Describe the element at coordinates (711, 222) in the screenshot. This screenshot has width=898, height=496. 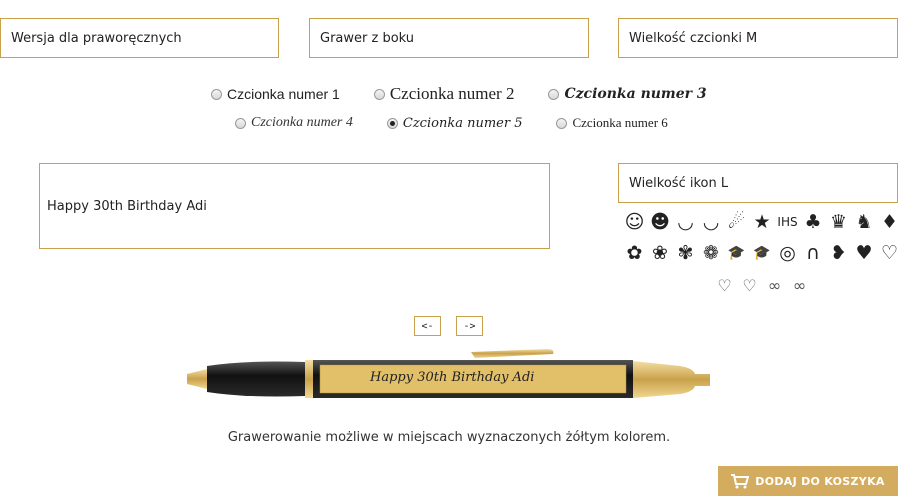
I see `grin-wide-icon: ◡` at that location.